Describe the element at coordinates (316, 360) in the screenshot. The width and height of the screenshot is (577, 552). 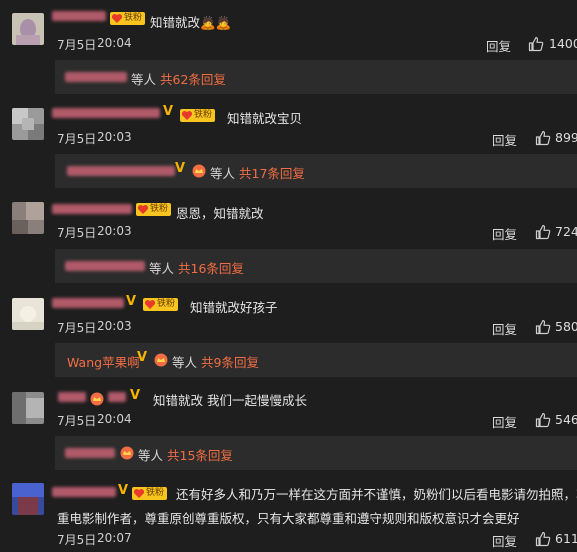
I see `sub-reply-box: Wang苹果啊 V 等人 共9条回复` at that location.